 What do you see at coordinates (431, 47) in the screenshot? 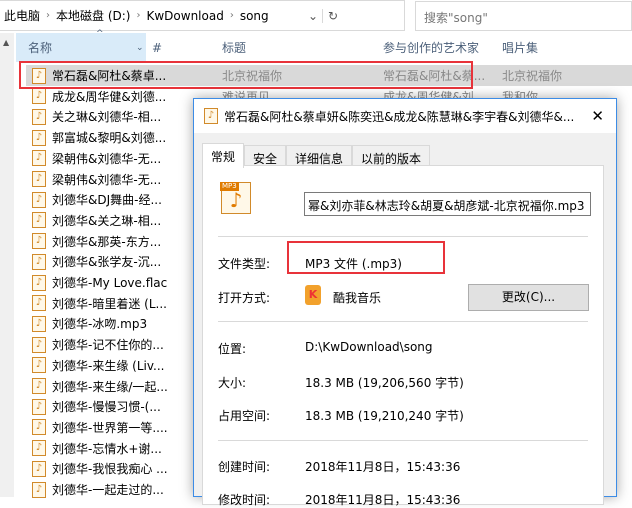
I see `column-artist: 参与创作的艺术家` at bounding box center [431, 47].